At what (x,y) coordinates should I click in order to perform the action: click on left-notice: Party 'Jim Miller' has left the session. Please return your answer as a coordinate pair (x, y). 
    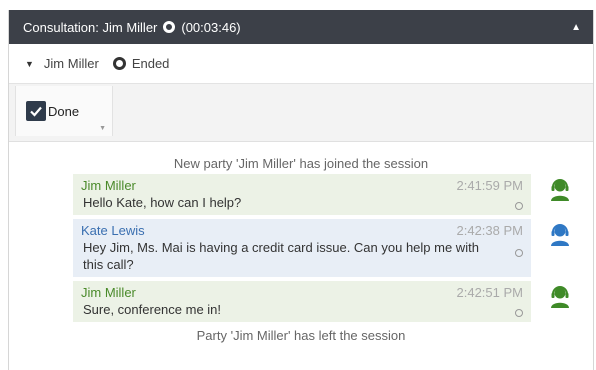
    Looking at the image, I should click on (301, 335).